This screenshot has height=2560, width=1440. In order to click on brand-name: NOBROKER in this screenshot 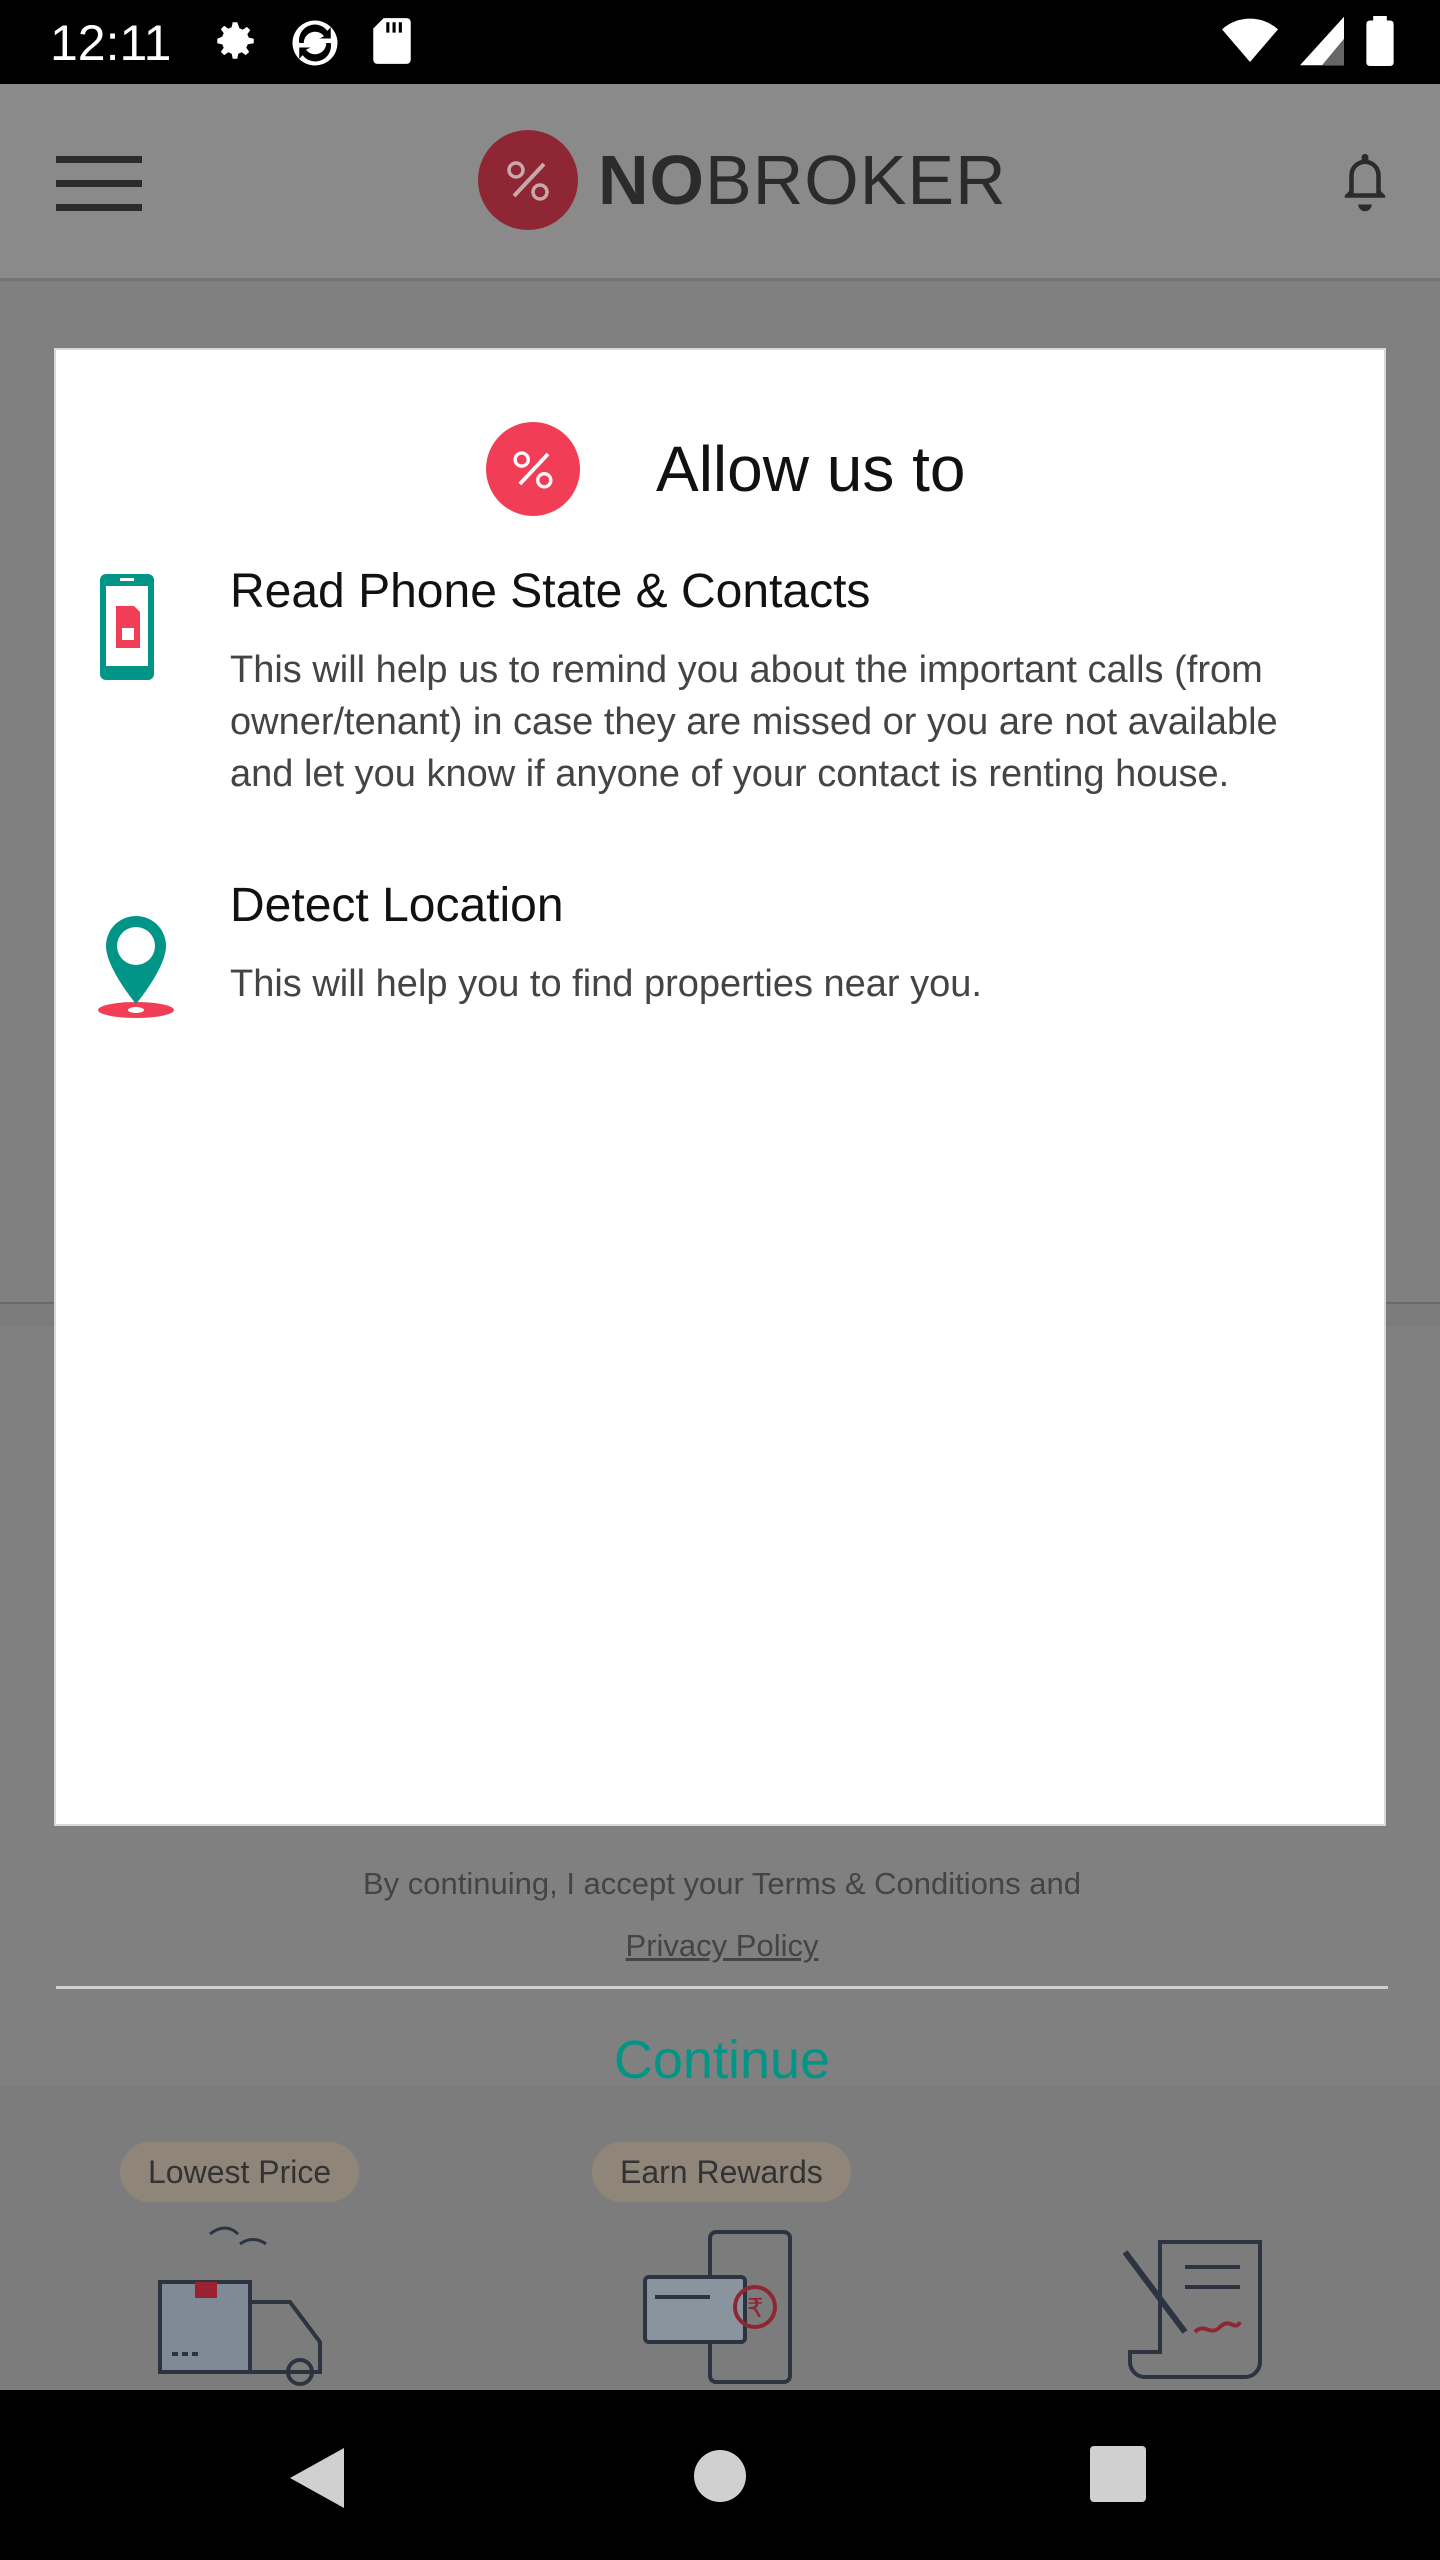, I will do `click(802, 180)`.